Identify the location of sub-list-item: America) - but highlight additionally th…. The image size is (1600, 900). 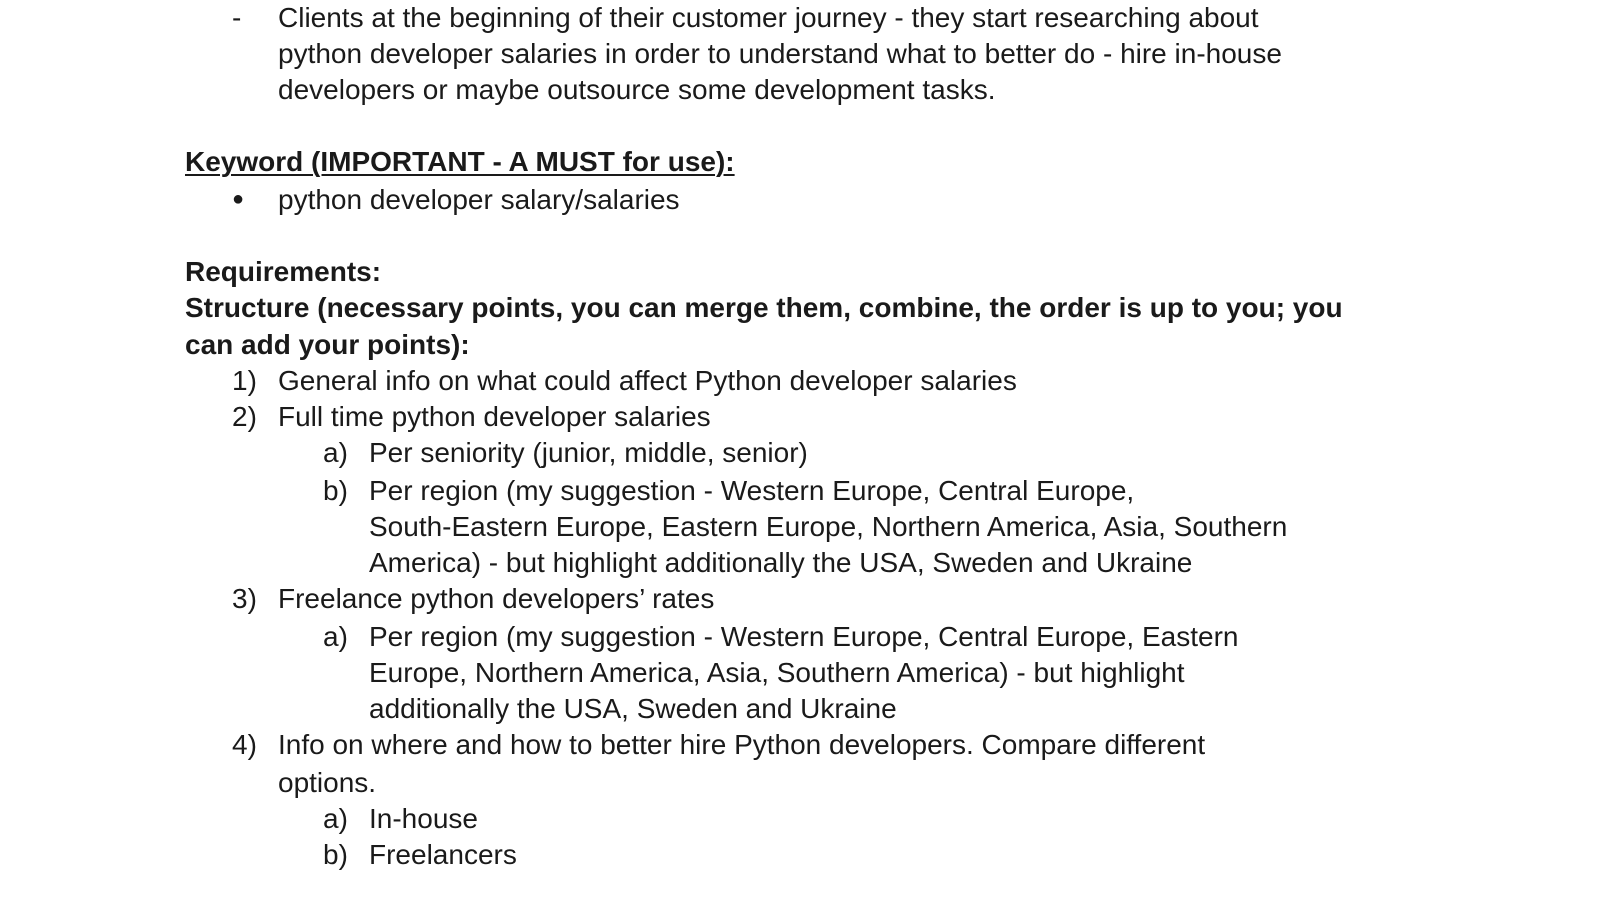
(781, 562).